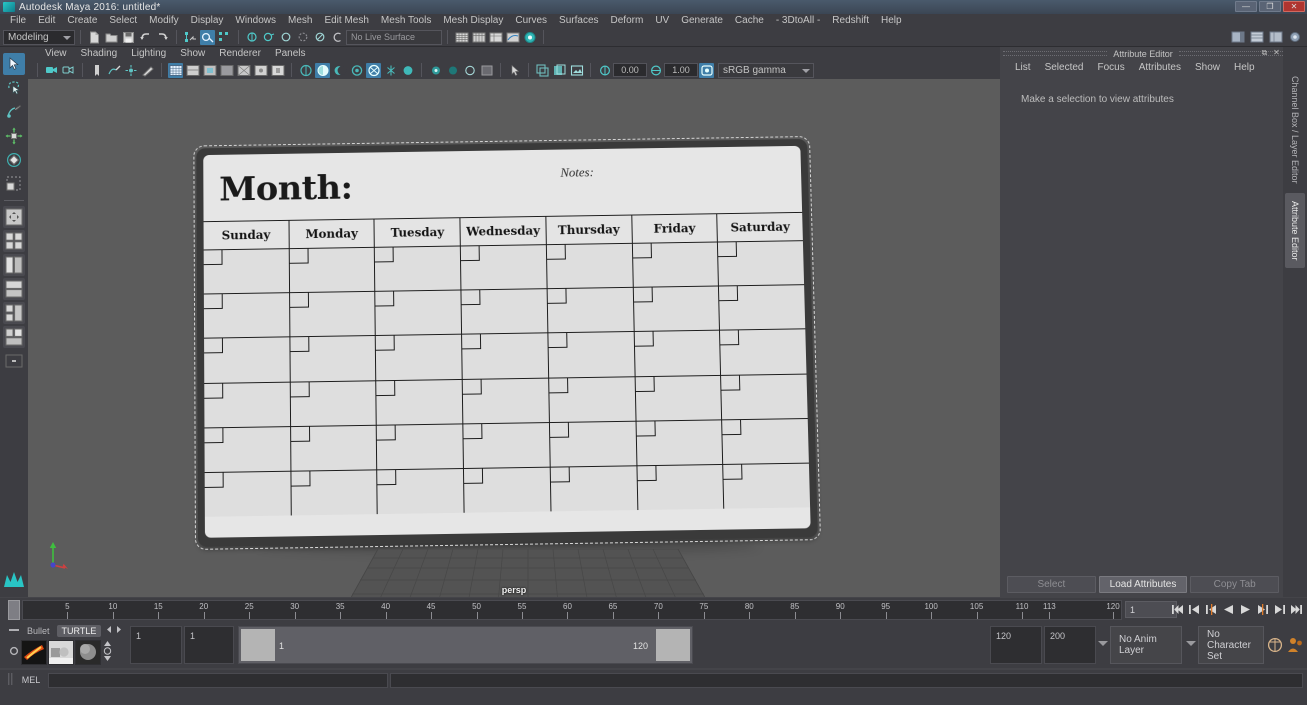  I want to click on exposure-icon, so click(604, 70).